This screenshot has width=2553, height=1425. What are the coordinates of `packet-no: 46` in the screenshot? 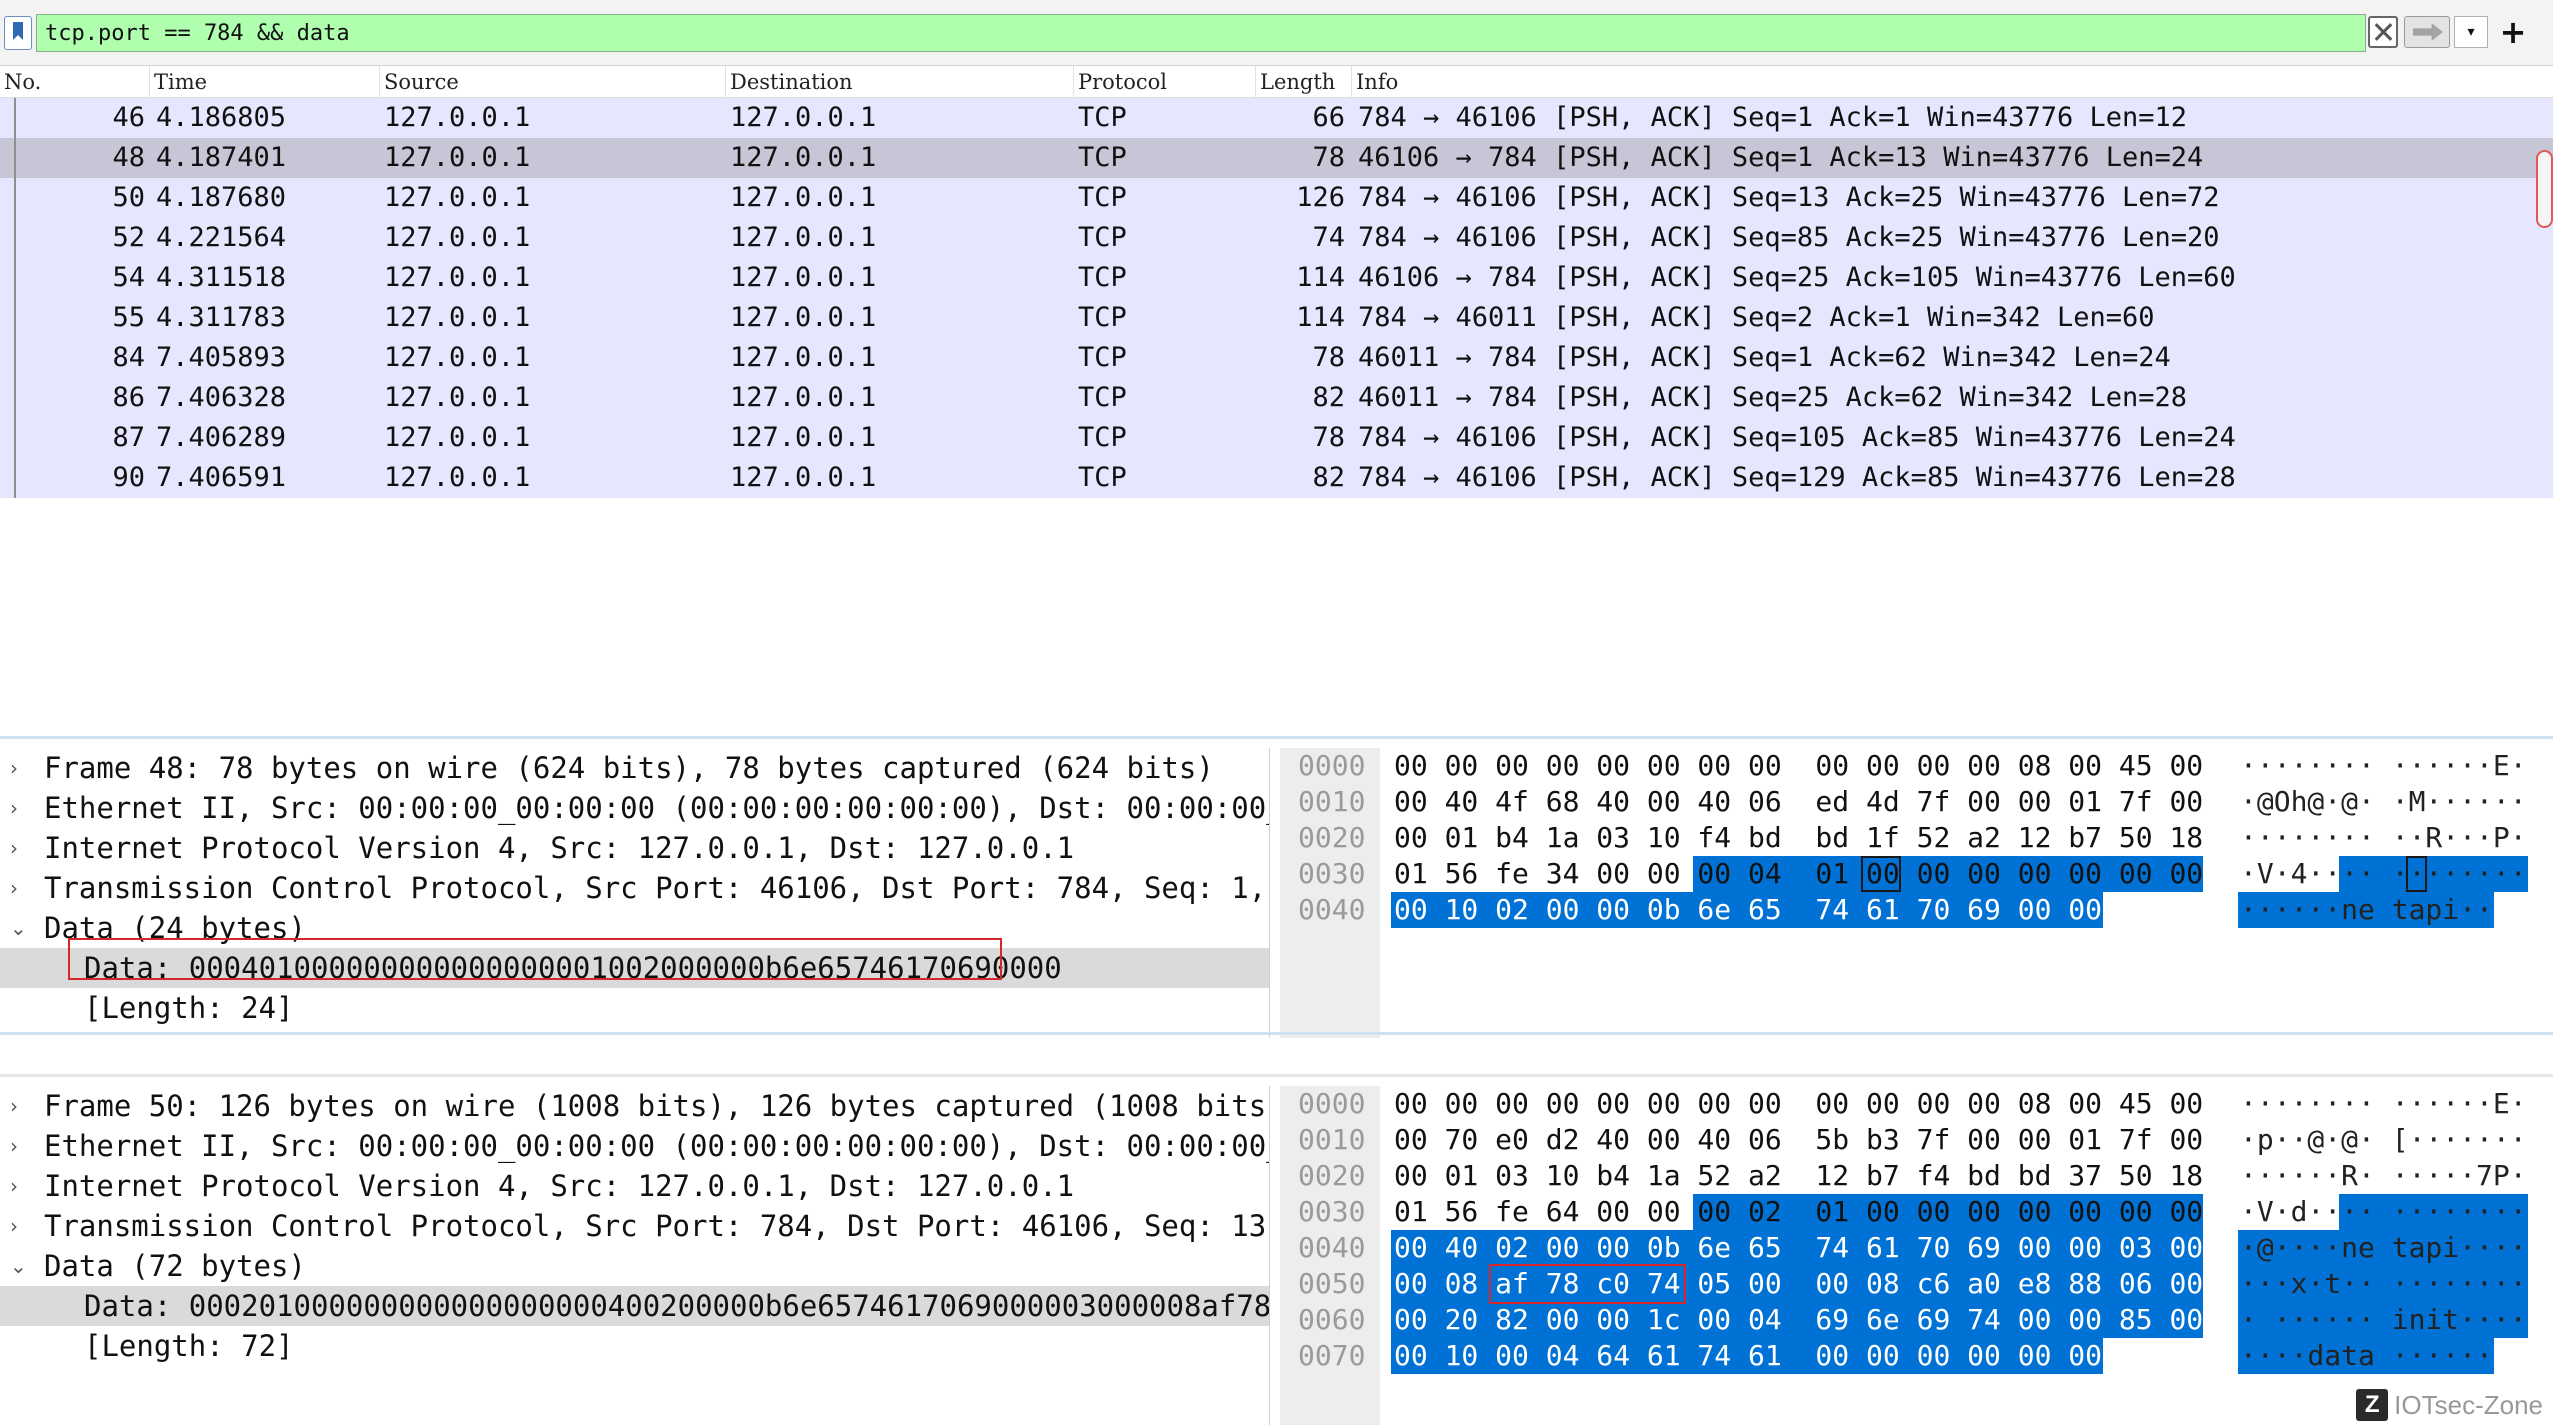 It's located at (128, 117).